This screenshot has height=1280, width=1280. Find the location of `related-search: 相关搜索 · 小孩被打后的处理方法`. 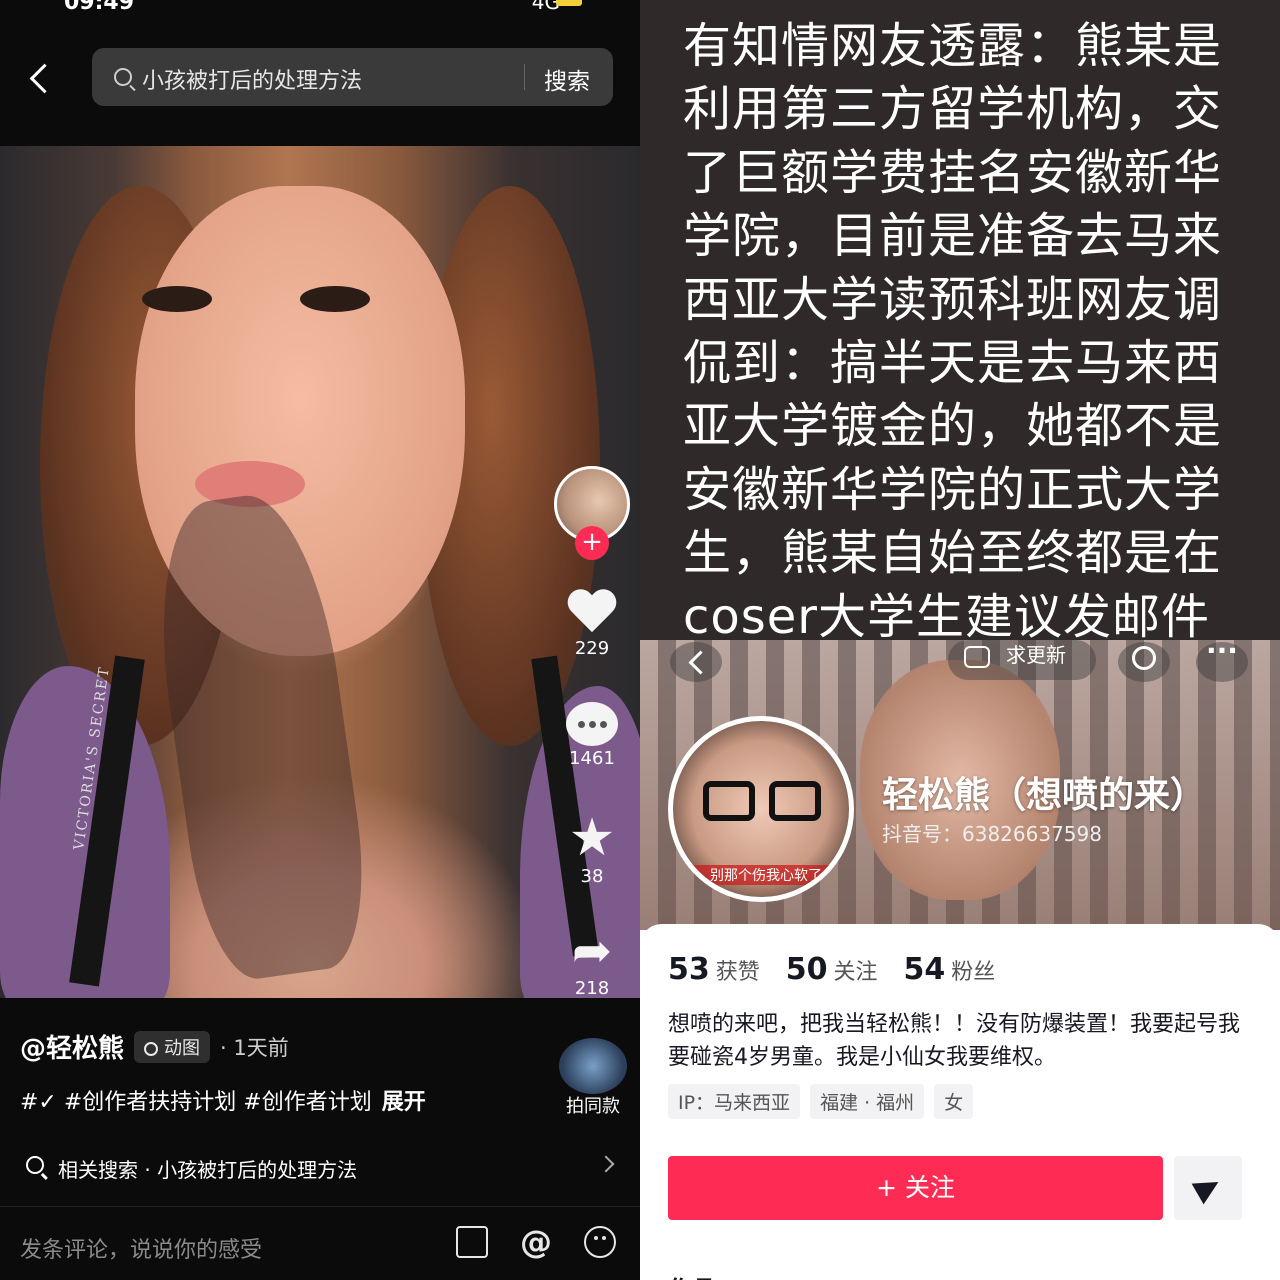

related-search: 相关搜索 · 小孩被打后的处理方法 is located at coordinates (320, 1166).